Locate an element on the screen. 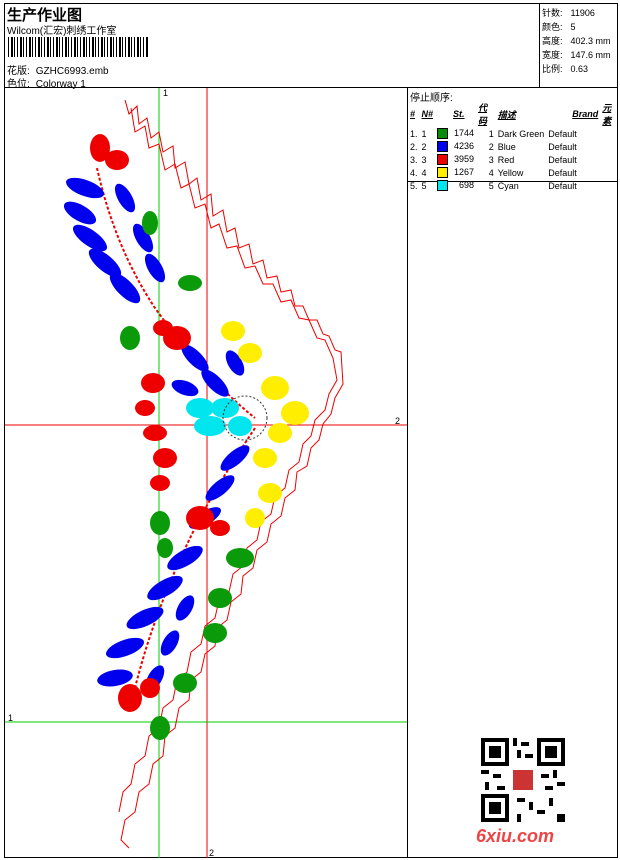 This screenshot has width=620, height=860. cell-n: 1 is located at coordinates (424, 133).